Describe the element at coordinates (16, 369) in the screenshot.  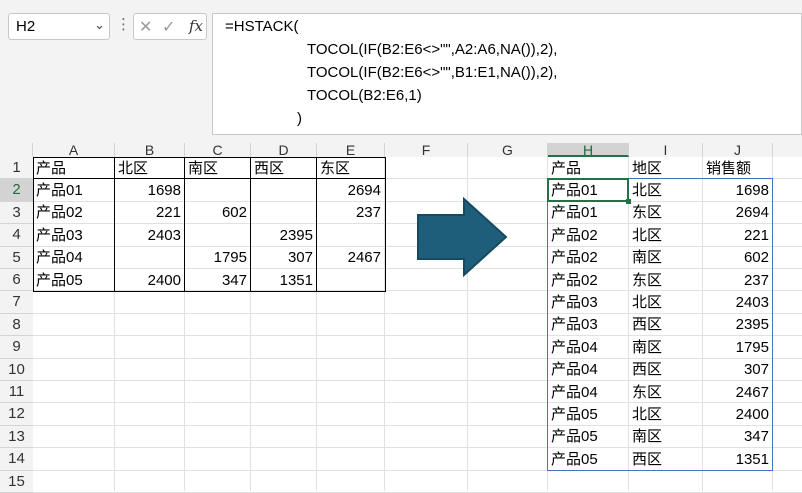
I see `row-header-10: 10` at that location.